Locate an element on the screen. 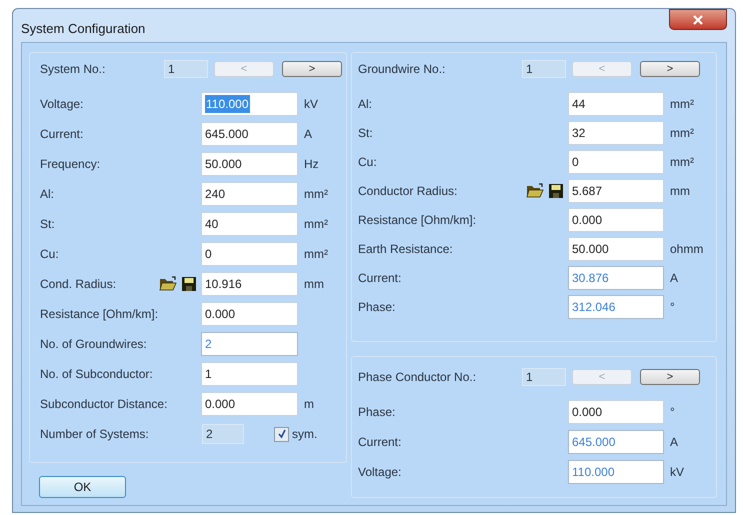 Image resolution: width=743 pixels, height=515 pixels. input-field: 10.916 is located at coordinates (249, 284).